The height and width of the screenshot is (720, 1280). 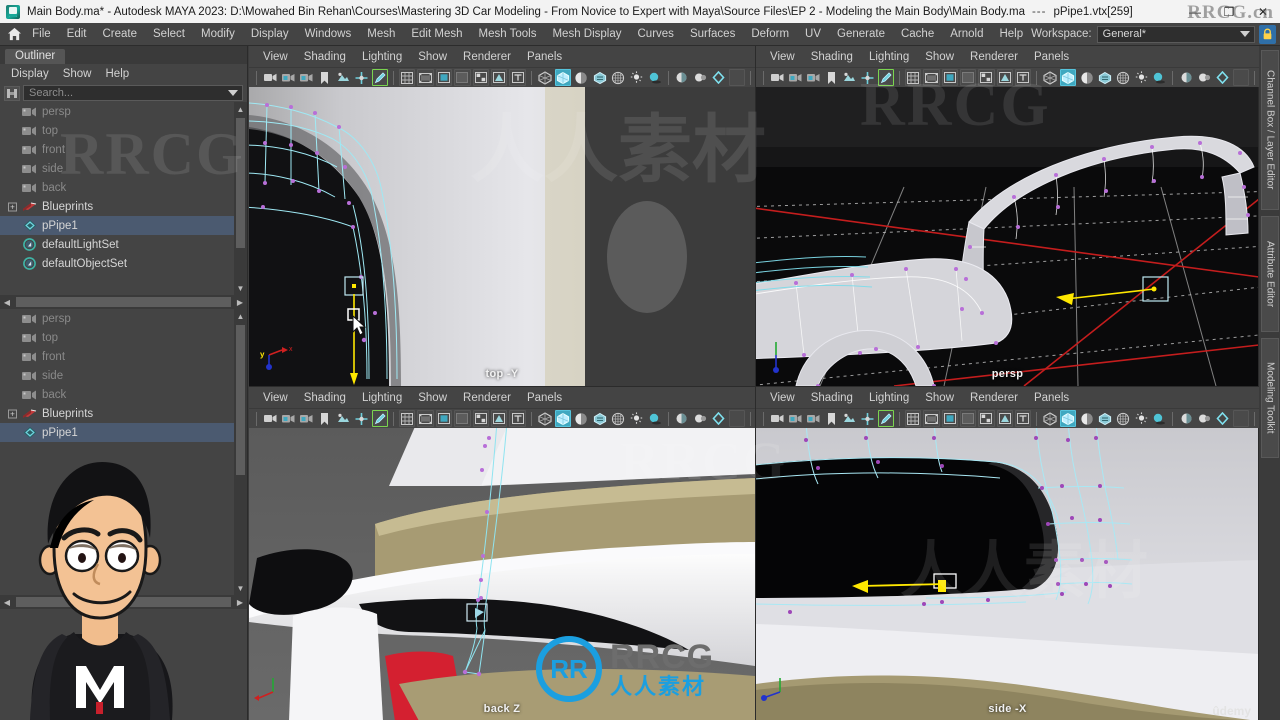 What do you see at coordinates (14, 34) in the screenshot?
I see `home-icon` at bounding box center [14, 34].